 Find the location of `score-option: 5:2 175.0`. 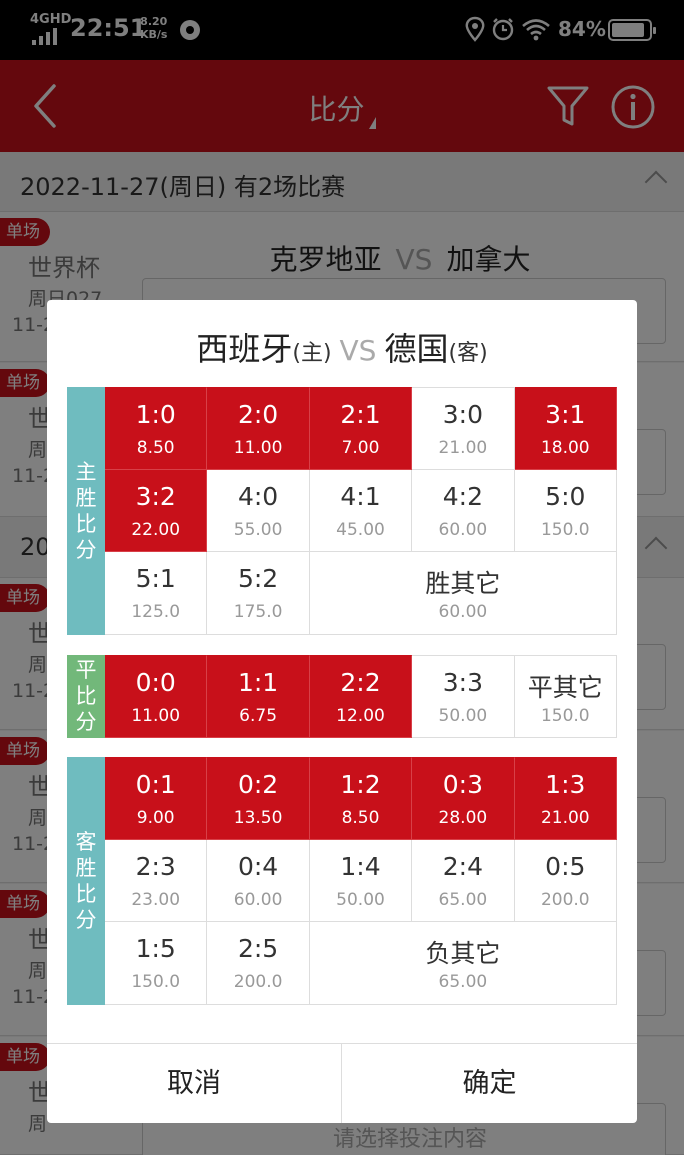

score-option: 5:2 175.0 is located at coordinates (258, 594).